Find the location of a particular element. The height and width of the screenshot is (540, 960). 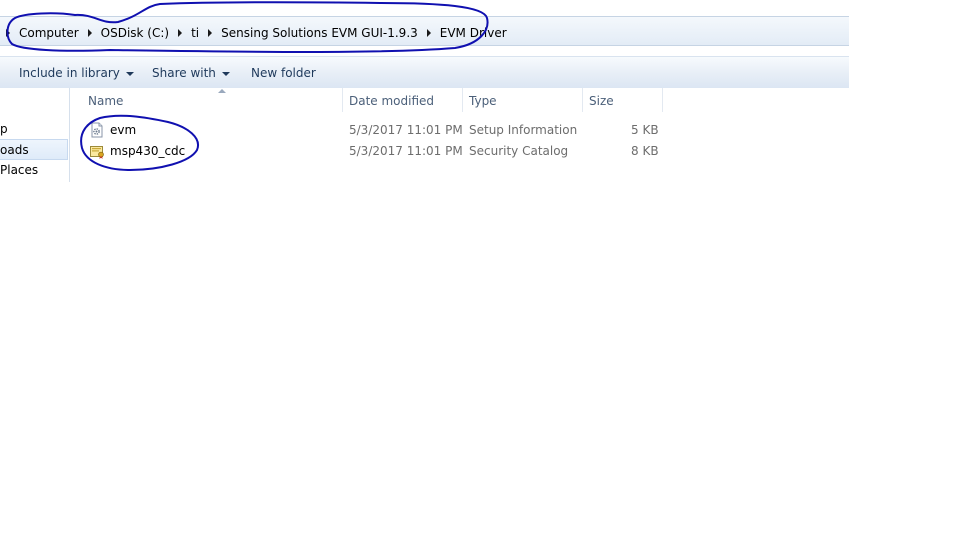

breadcrumb-ti: ti is located at coordinates (195, 33).